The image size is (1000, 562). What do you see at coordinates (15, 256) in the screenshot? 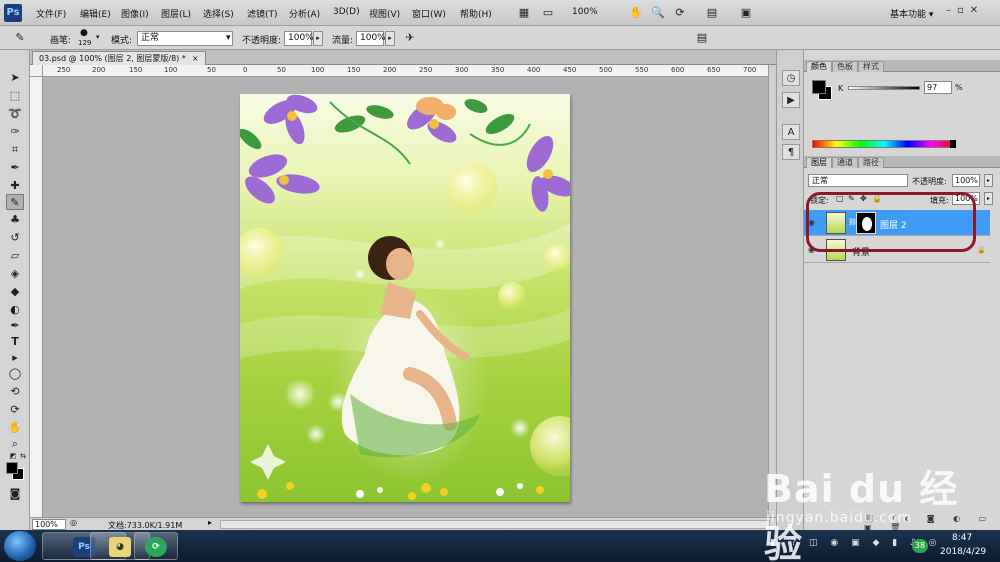
I see `eraser-tool-icon: ▱` at bounding box center [15, 256].